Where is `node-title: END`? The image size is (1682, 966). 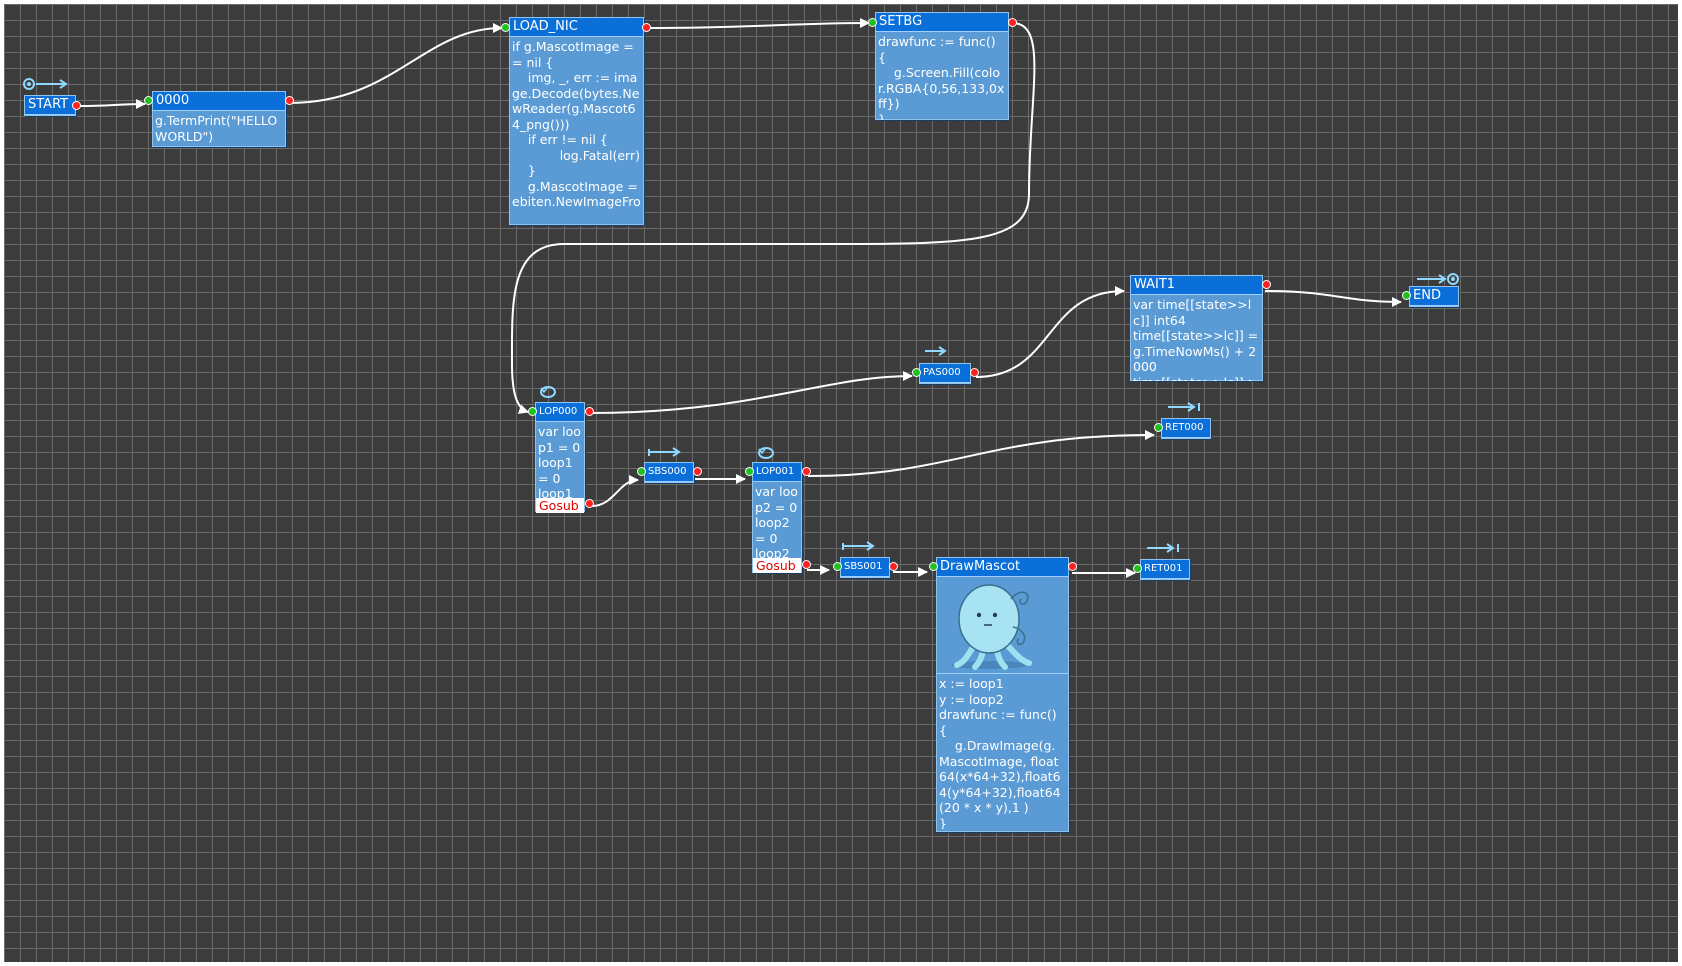 node-title: END is located at coordinates (1434, 296).